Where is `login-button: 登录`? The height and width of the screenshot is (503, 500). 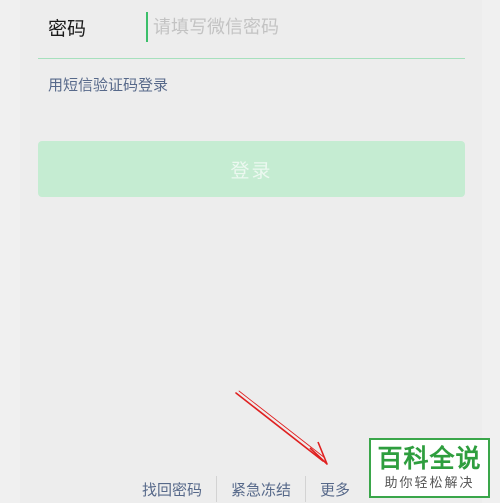
login-button: 登录 is located at coordinates (251, 169).